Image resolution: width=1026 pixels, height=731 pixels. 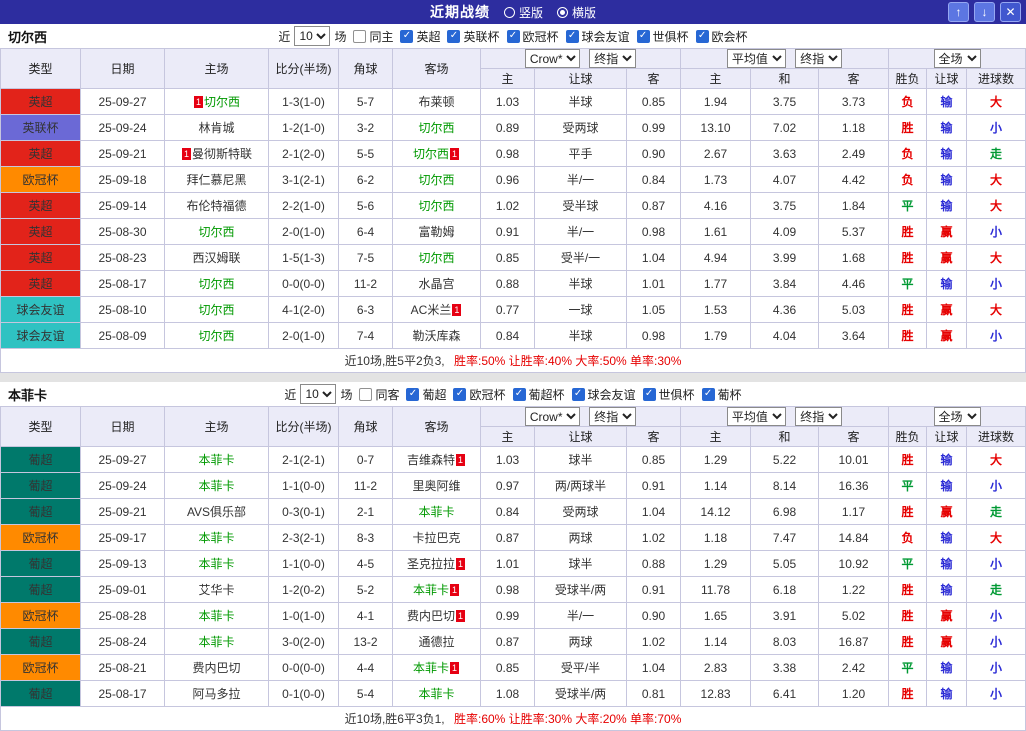 What do you see at coordinates (303, 205) in the screenshot?
I see `match-score: 2-2(1-0)` at bounding box center [303, 205].